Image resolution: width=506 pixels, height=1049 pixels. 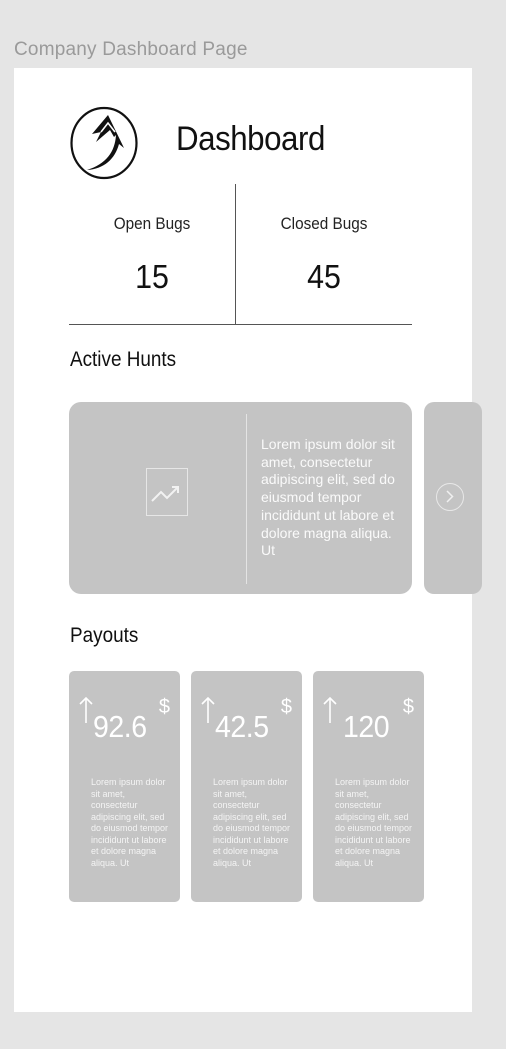 I want to click on payout-amount: 120, so click(x=366, y=726).